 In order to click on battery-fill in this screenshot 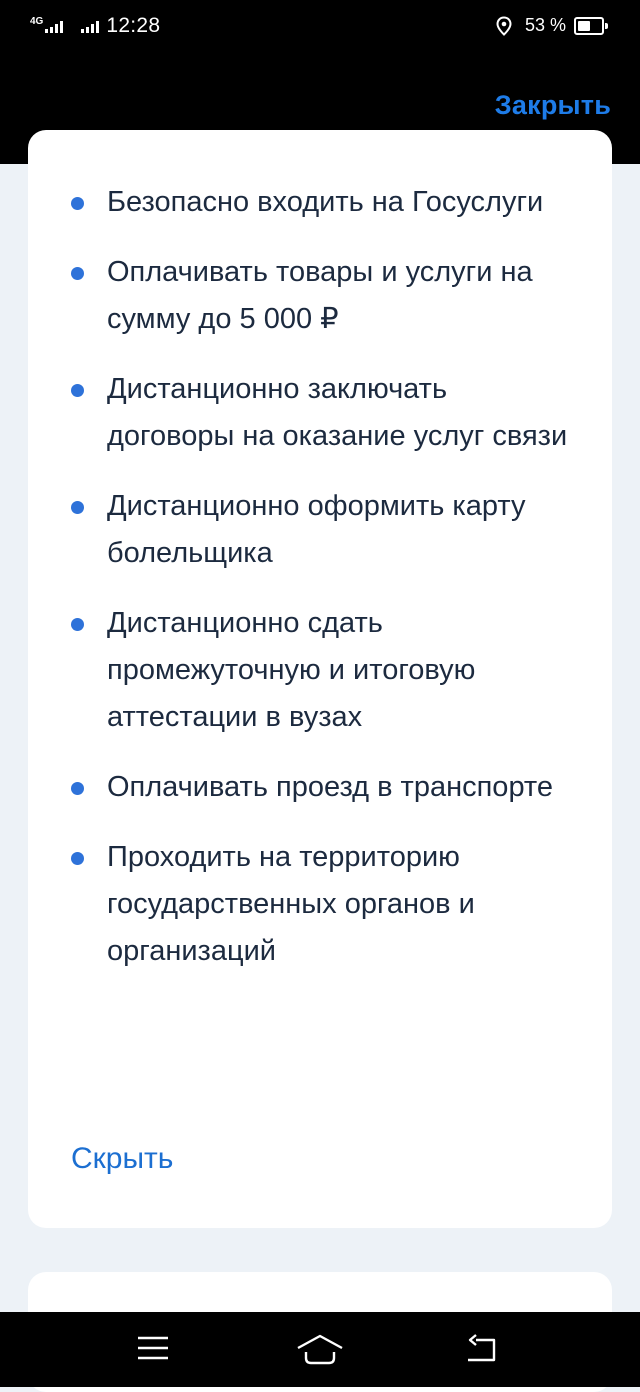, I will do `click(584, 25)`.